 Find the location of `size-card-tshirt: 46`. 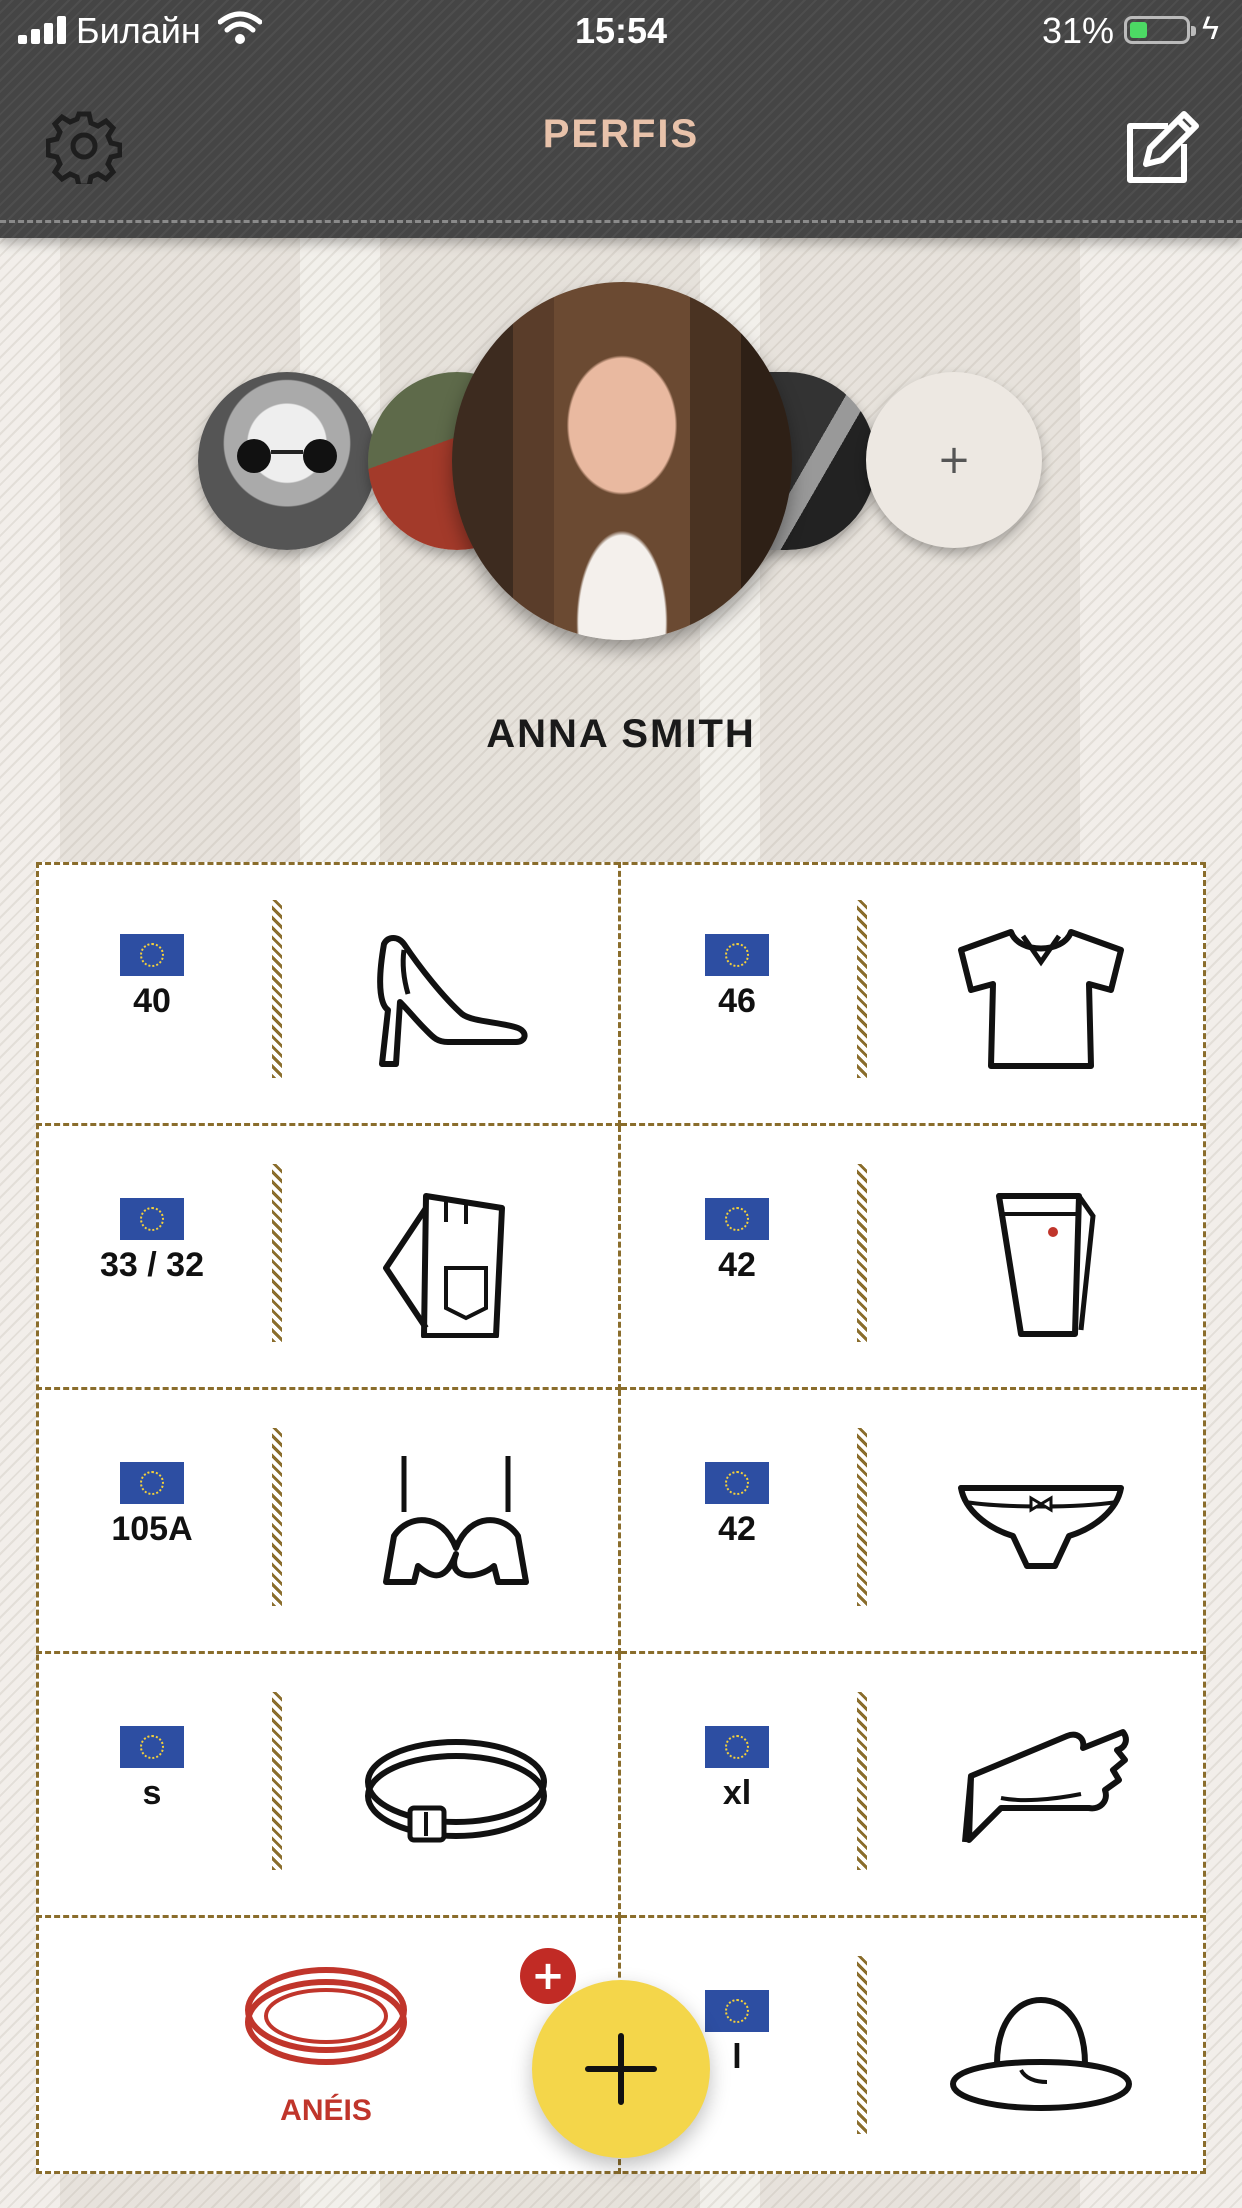

size-card-tshirt: 46 is located at coordinates (913, 994).